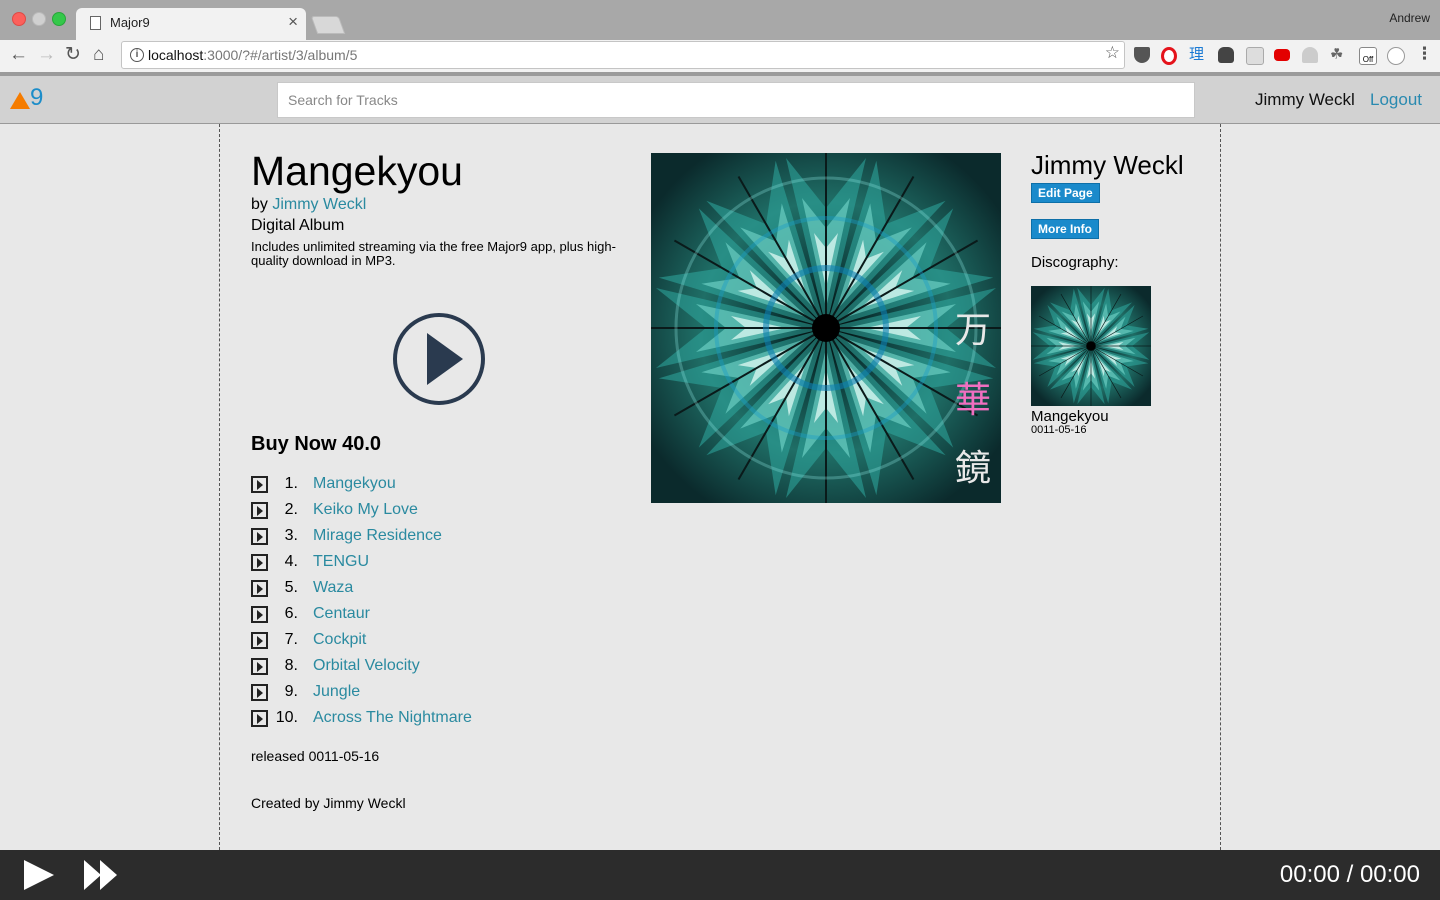 This screenshot has height=900, width=1440. I want to click on track-title-link: Cockpit, so click(339, 640).